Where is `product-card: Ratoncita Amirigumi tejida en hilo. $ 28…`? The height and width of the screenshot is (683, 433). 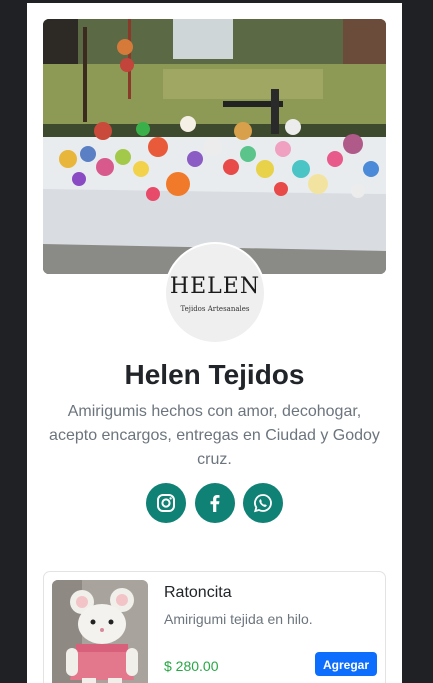 product-card: Ratoncita Amirigumi tejida en hilo. $ 28… is located at coordinates (214, 627).